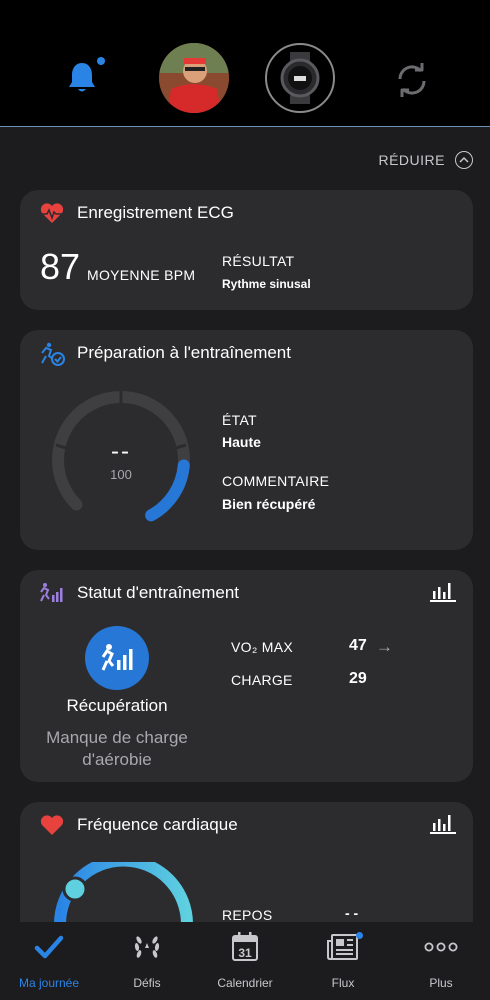  I want to click on ecg-unit: MOYENNE BPM, so click(141, 275).